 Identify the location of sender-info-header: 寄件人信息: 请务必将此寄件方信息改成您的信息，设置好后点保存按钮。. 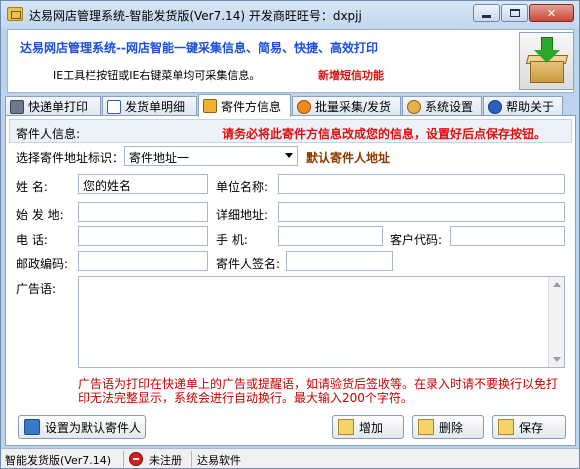
(290, 131).